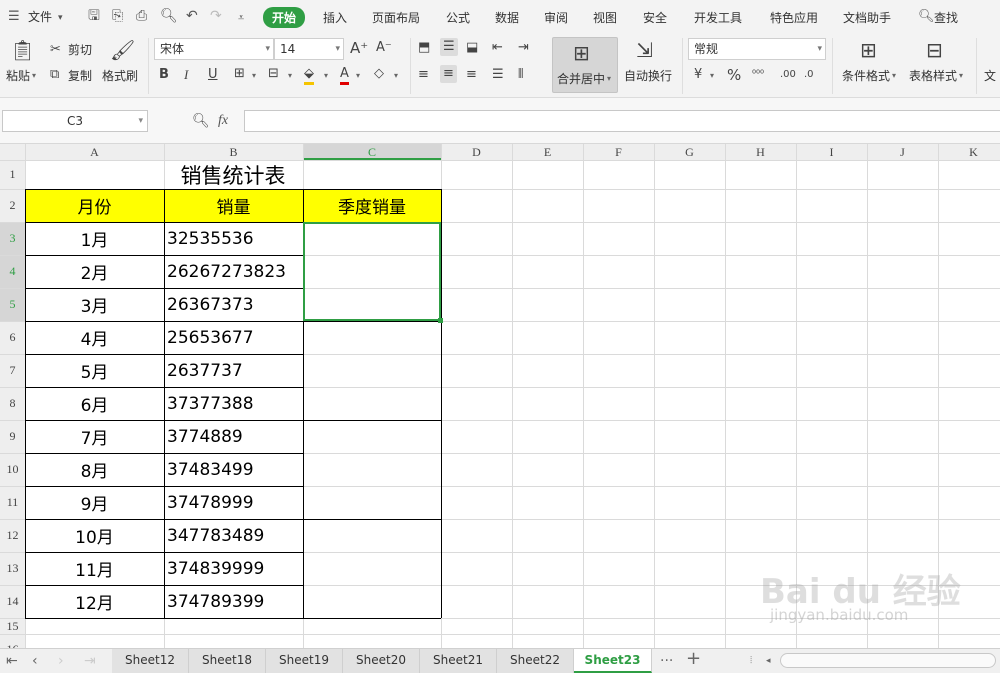 This screenshot has height=673, width=1000. What do you see at coordinates (666, 661) in the screenshot?
I see `more-sheets-button: ···` at bounding box center [666, 661].